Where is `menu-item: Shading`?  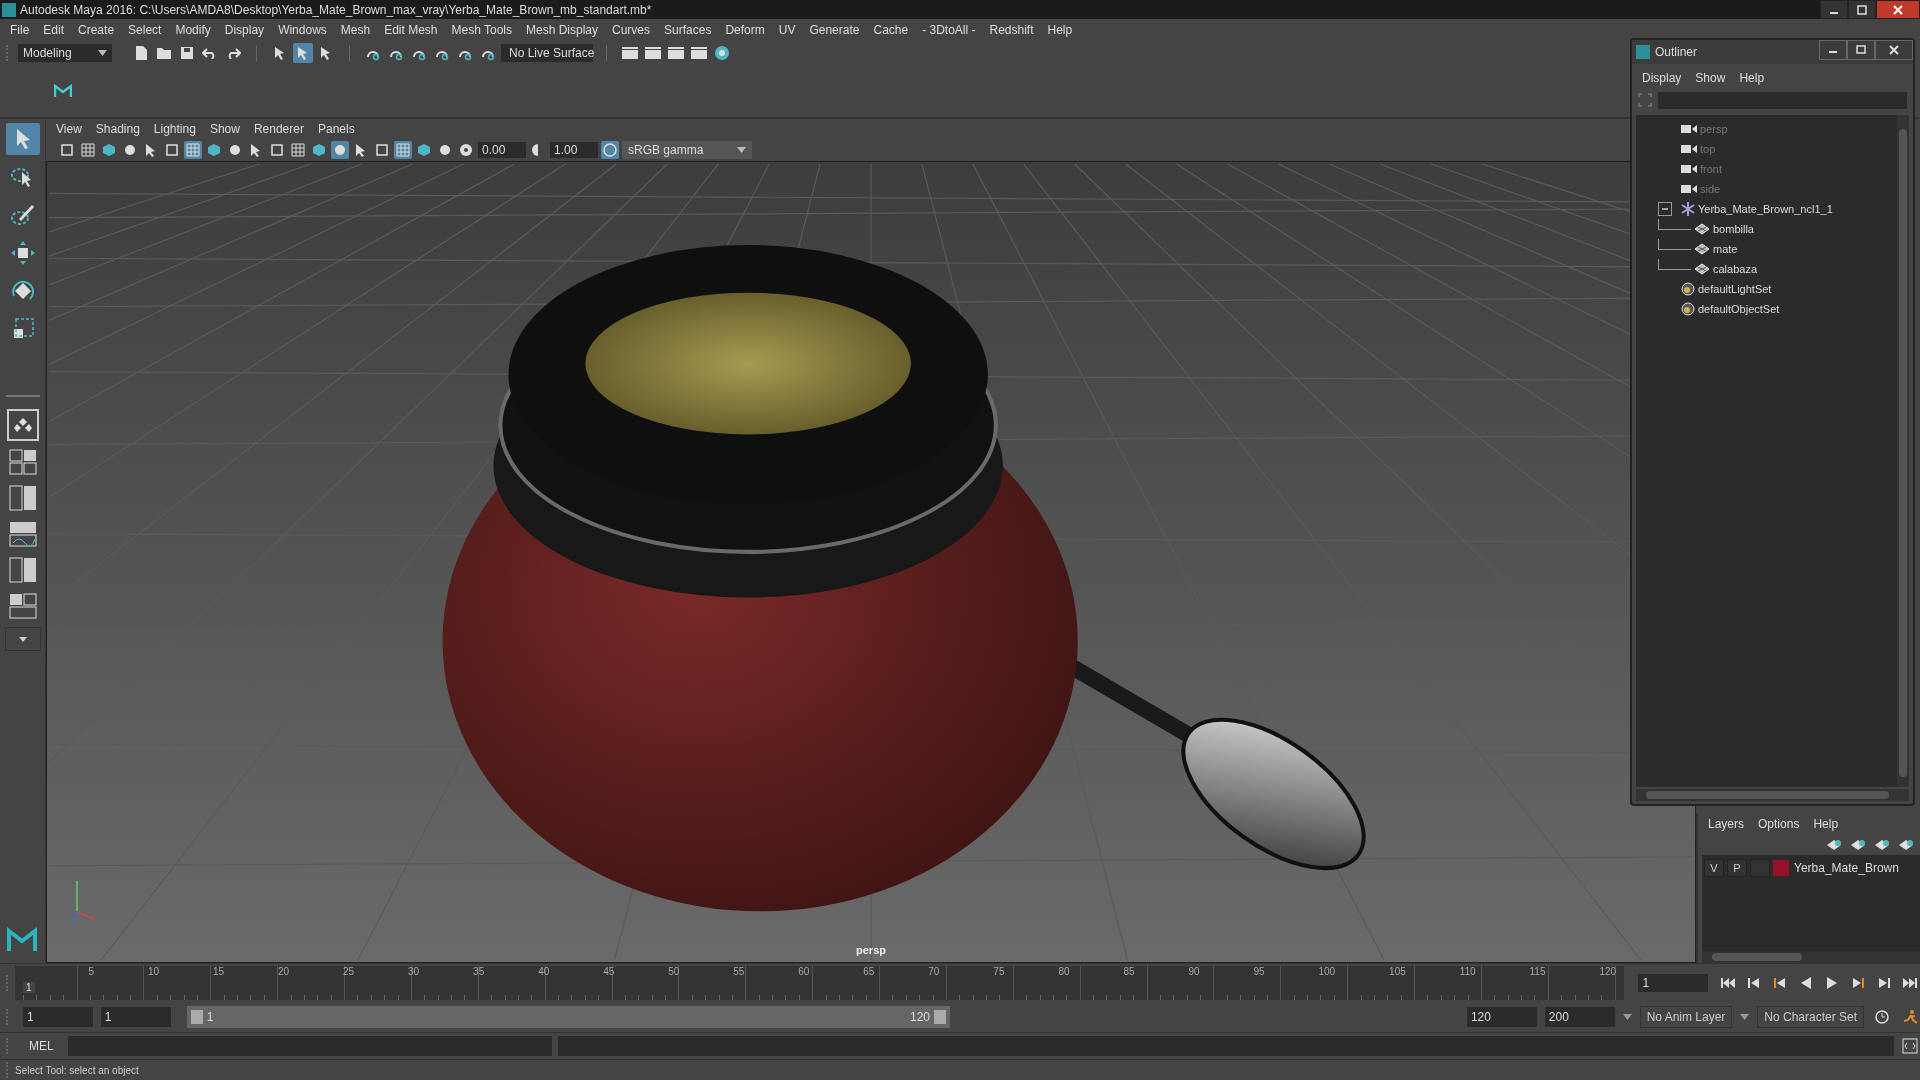
menu-item: Shading is located at coordinates (118, 129).